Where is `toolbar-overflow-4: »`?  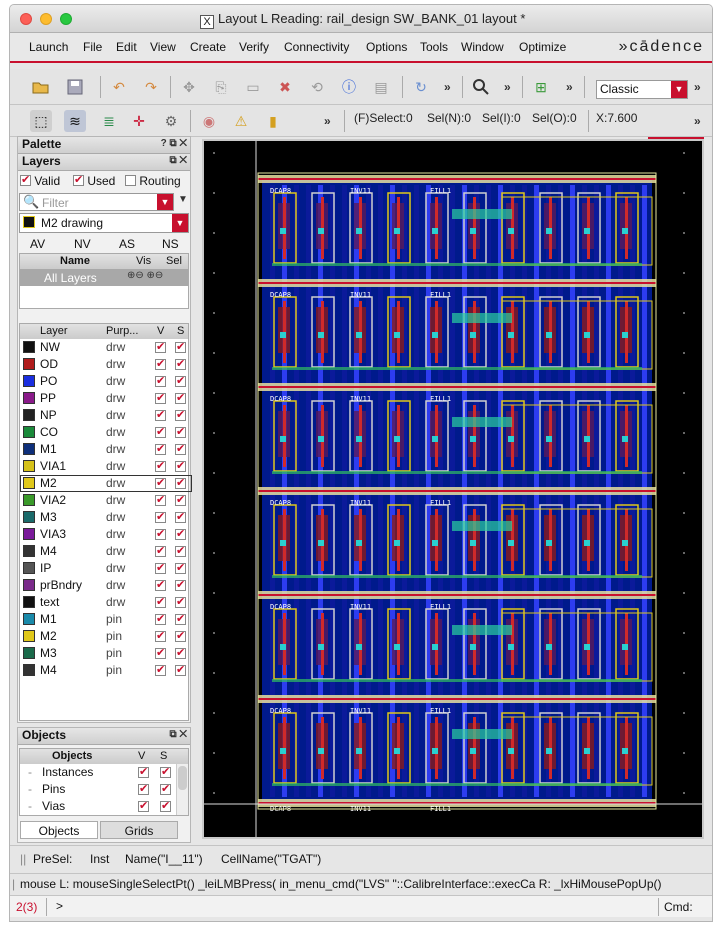
toolbar-overflow-4: » is located at coordinates (697, 87).